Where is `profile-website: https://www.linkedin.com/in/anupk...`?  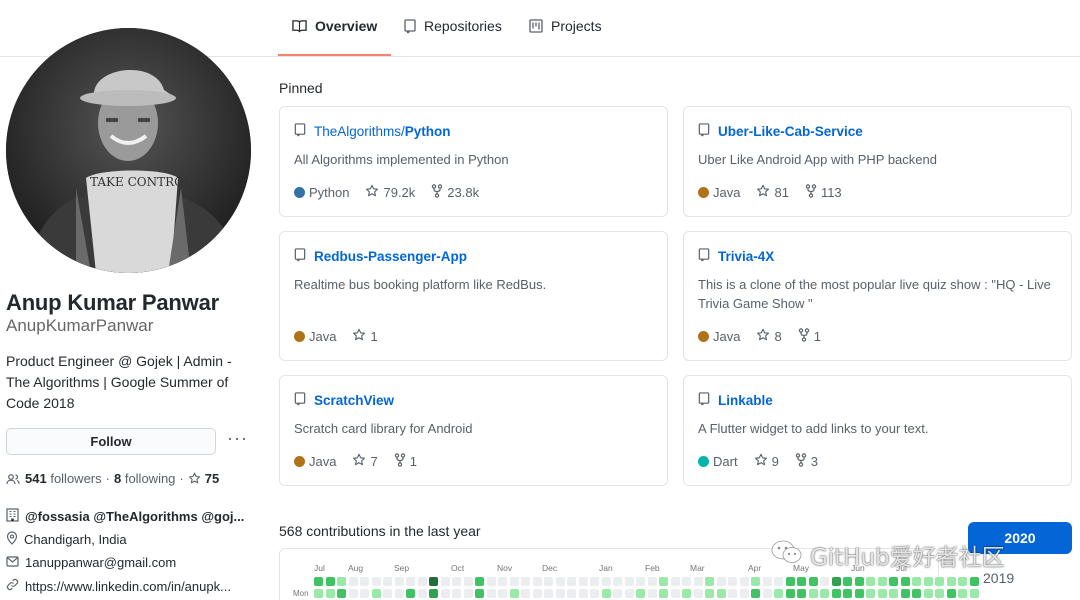
profile-website: https://www.linkedin.com/in/anupk... is located at coordinates (128, 586).